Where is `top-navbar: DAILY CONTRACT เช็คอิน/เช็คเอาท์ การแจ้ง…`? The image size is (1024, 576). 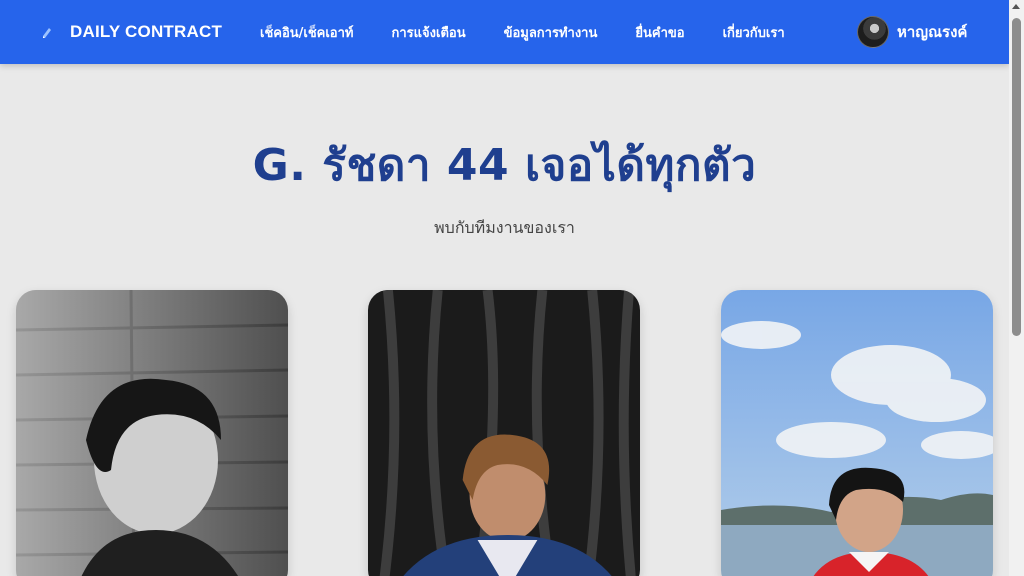
top-navbar: DAILY CONTRACT เช็คอิน/เช็คเอาท์ การแจ้ง… is located at coordinates (504, 32).